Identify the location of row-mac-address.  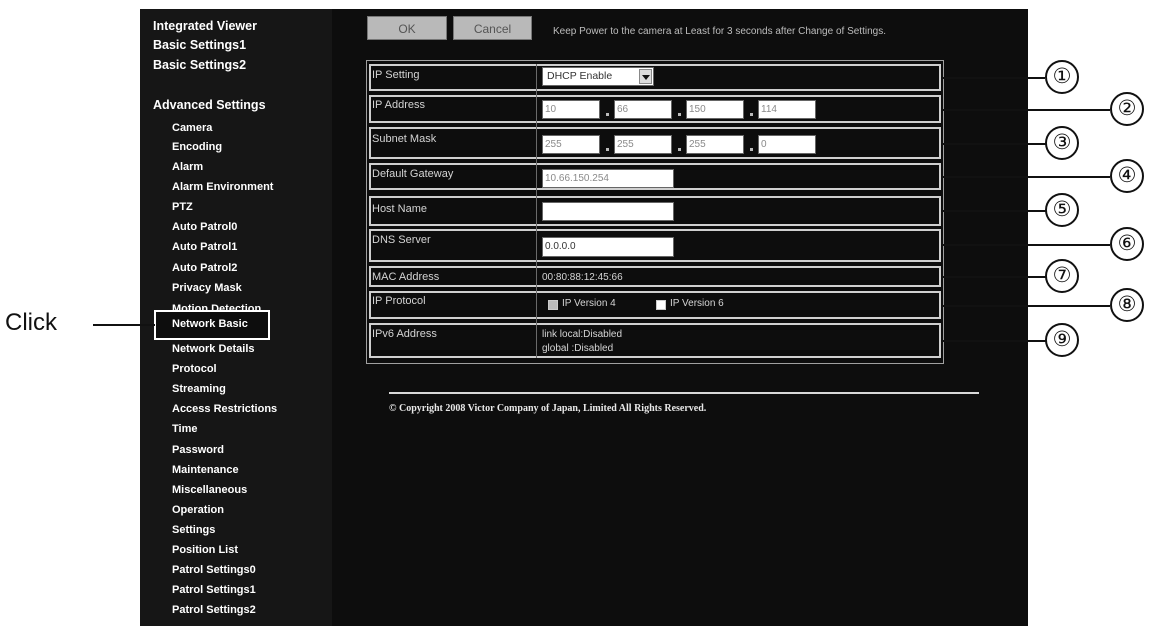
(655, 276).